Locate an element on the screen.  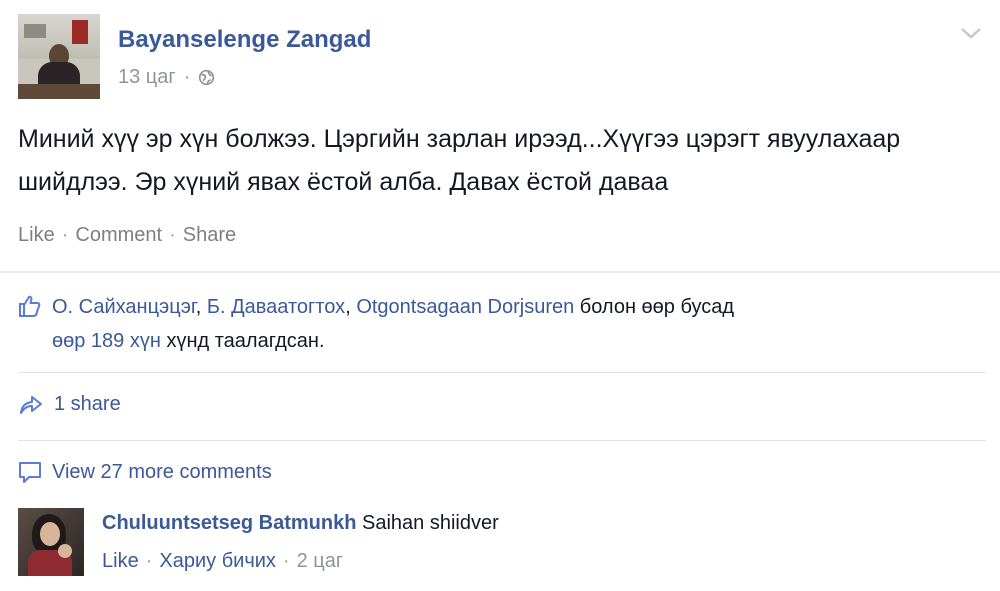
comment-link: Comment is located at coordinates (118, 235).